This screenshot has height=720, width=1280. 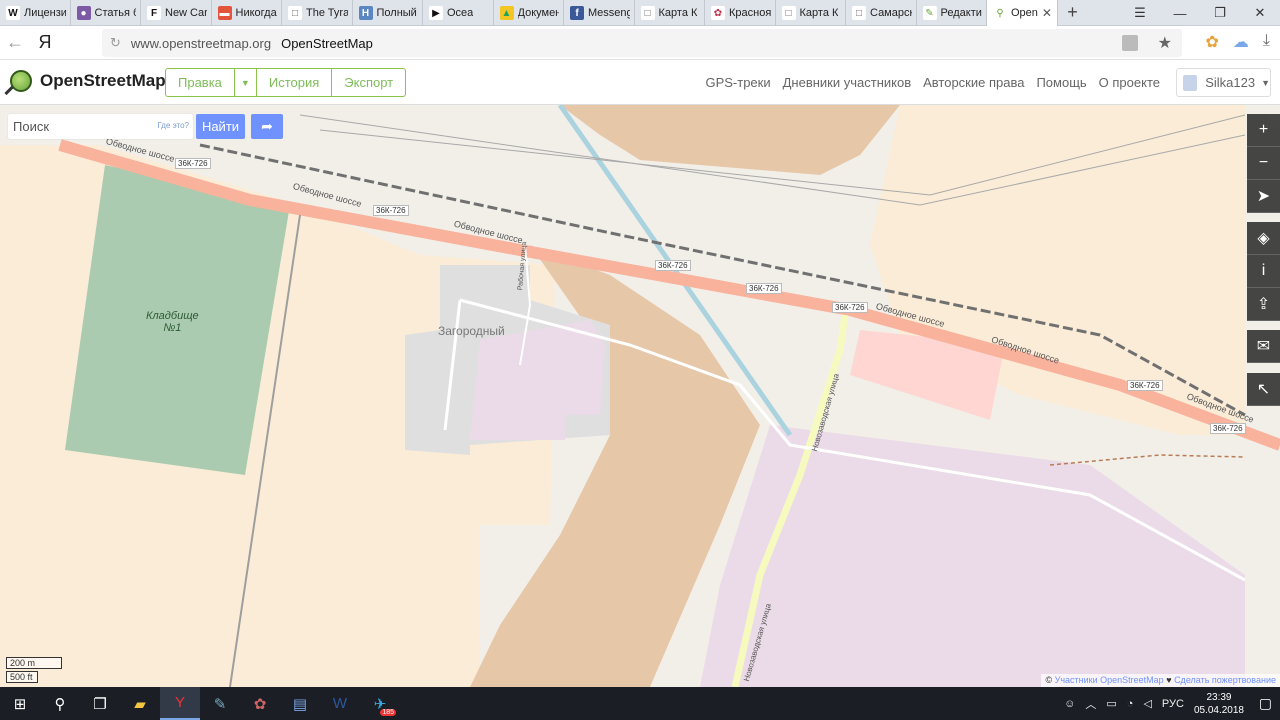 What do you see at coordinates (458, 13) in the screenshot?
I see `browser-tab: ▶ Ocea` at bounding box center [458, 13].